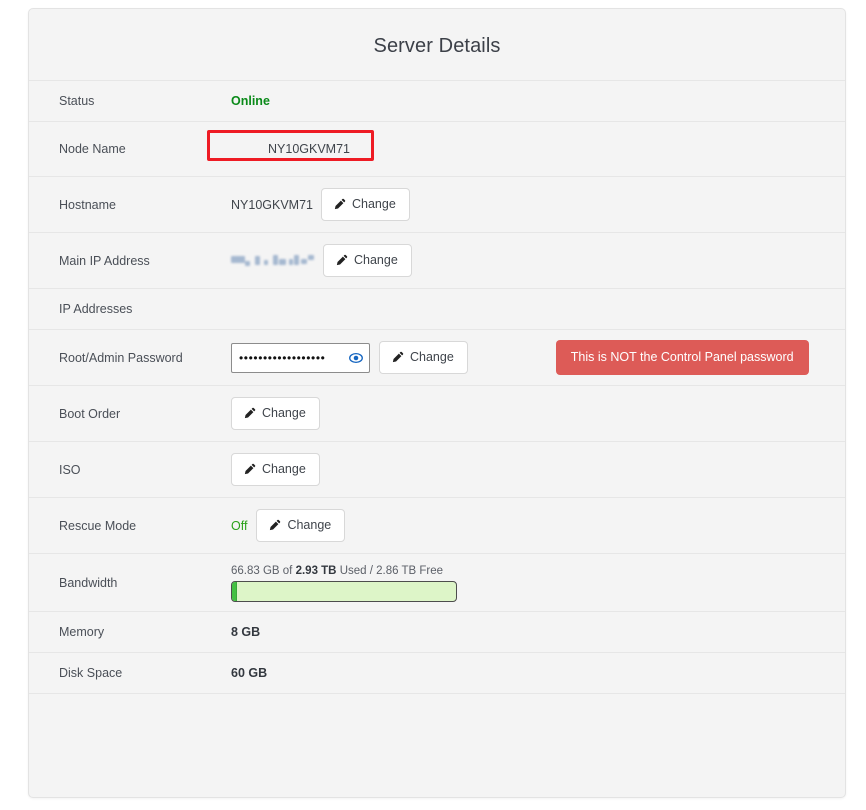 The image size is (866, 810). Describe the element at coordinates (538, 261) in the screenshot. I see `row-value-main-ip: Change` at that location.